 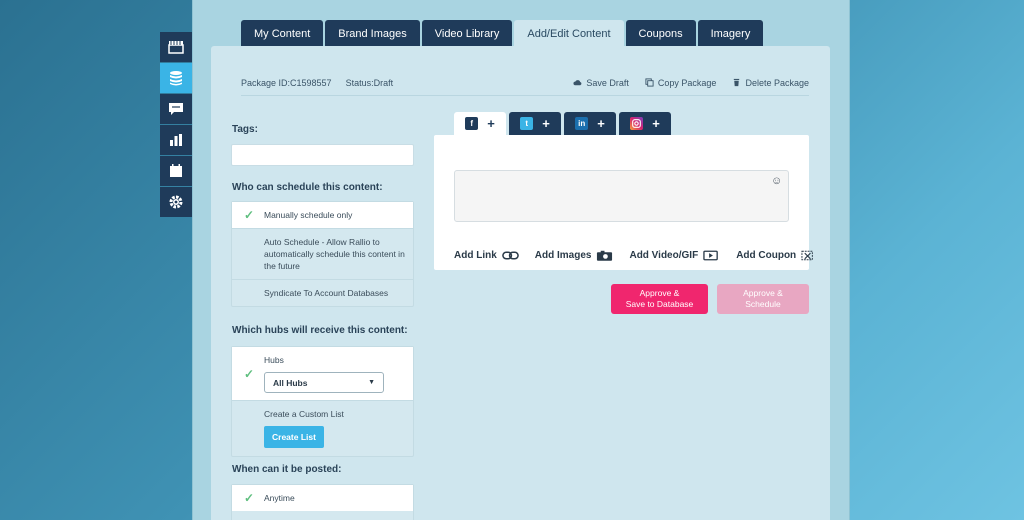 What do you see at coordinates (307, 187) in the screenshot?
I see `schedule-label: Who can schedule this content:` at bounding box center [307, 187].